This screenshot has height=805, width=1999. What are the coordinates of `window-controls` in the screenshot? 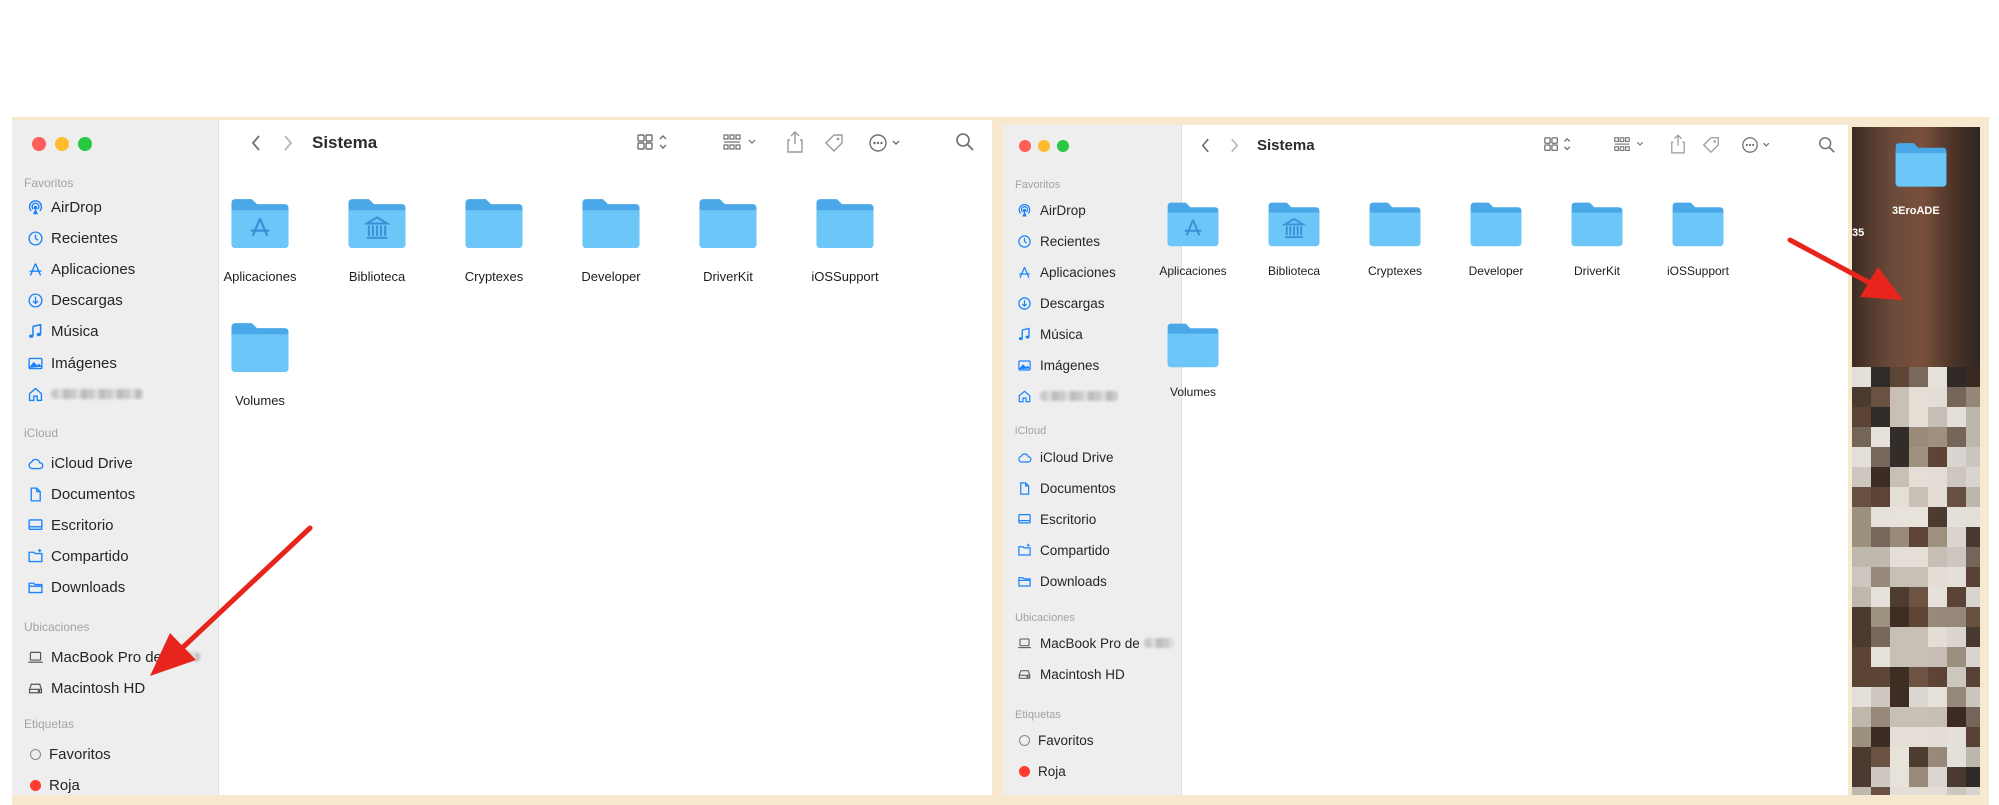 It's located at (1044, 146).